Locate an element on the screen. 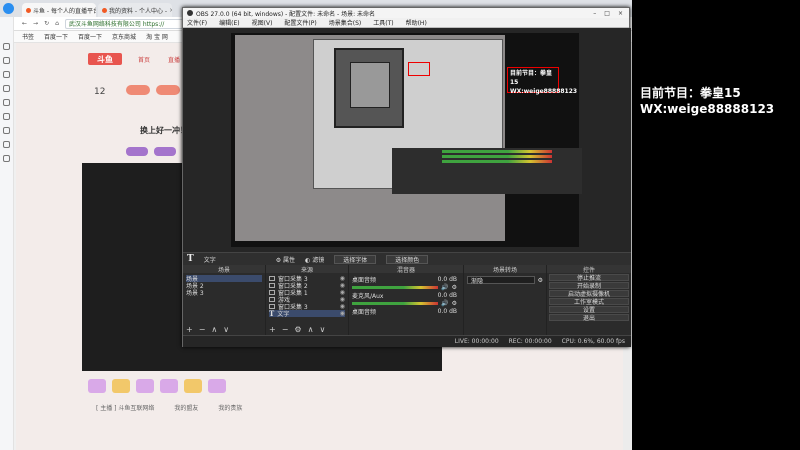 Image resolution: width=800 pixels, height=450 pixels. menu-file: 文件(F) is located at coordinates (197, 22).